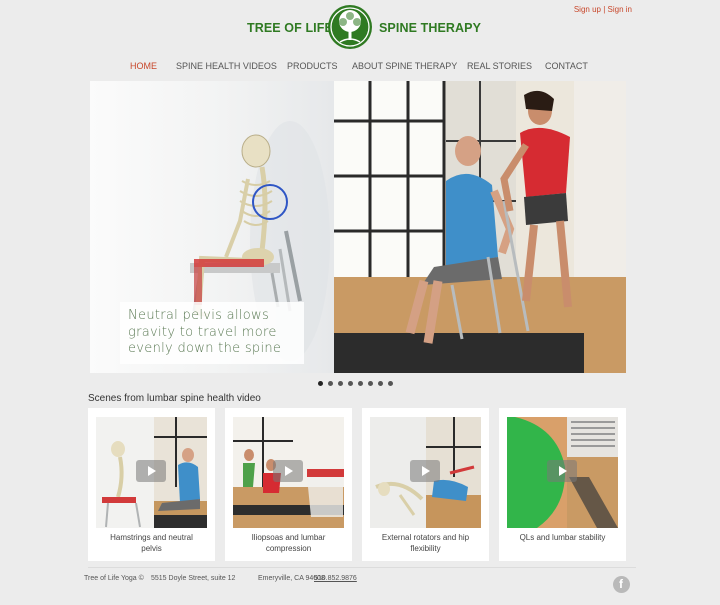  I want to click on video-card: External rotators and hip flexibility, so click(425, 484).